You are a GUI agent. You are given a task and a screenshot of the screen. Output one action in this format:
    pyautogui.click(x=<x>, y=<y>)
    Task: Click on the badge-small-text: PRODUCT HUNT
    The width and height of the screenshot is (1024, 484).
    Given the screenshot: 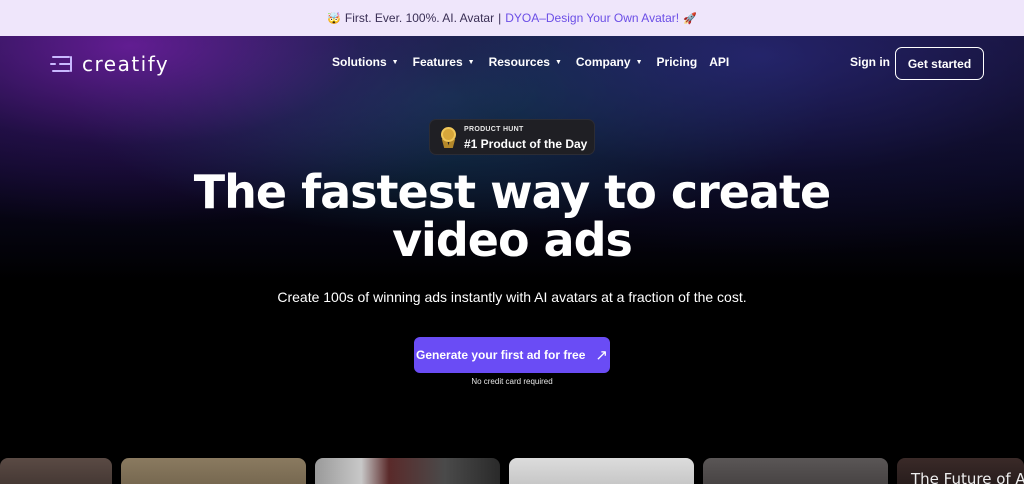 What is the action you would take?
    pyautogui.click(x=494, y=129)
    